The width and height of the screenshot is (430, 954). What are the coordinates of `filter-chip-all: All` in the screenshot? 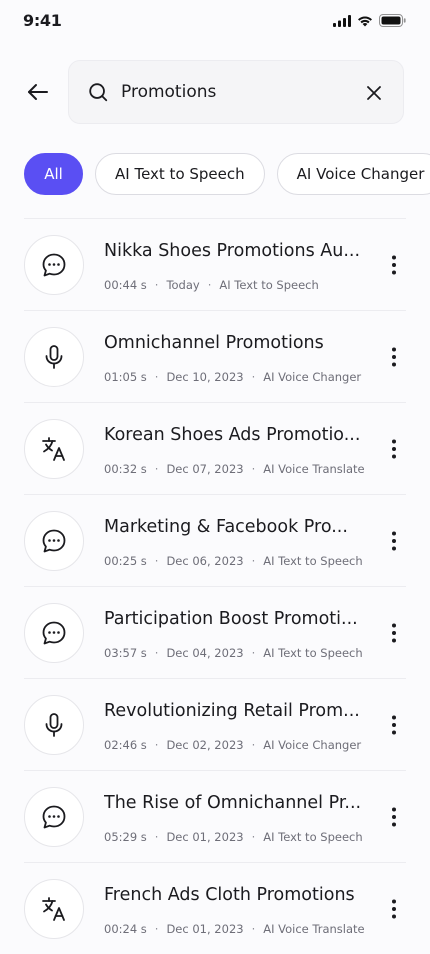 It's located at (53, 174).